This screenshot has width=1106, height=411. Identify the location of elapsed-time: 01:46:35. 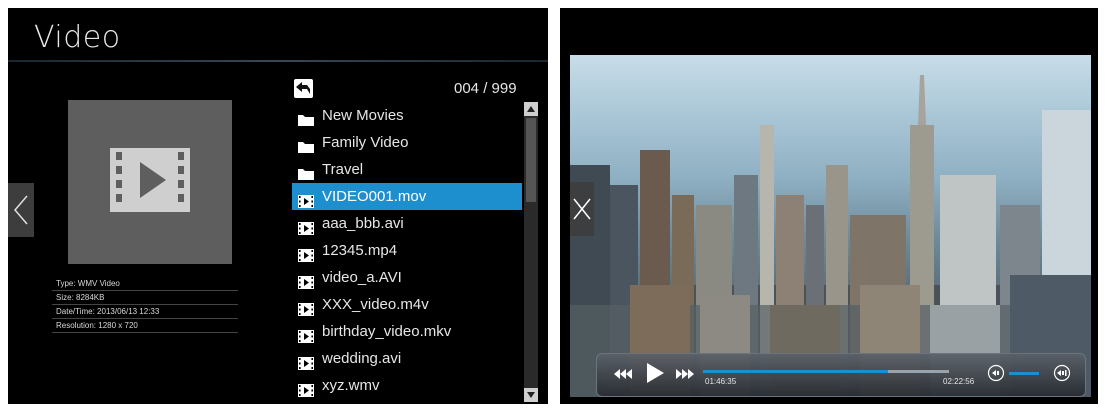
(721, 381).